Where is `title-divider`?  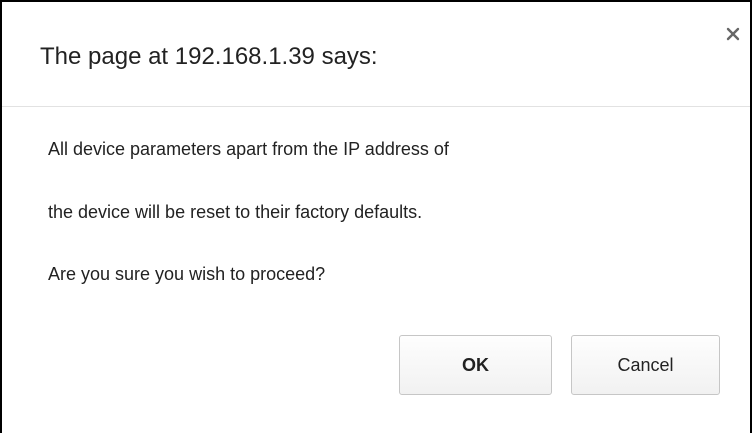 title-divider is located at coordinates (376, 106).